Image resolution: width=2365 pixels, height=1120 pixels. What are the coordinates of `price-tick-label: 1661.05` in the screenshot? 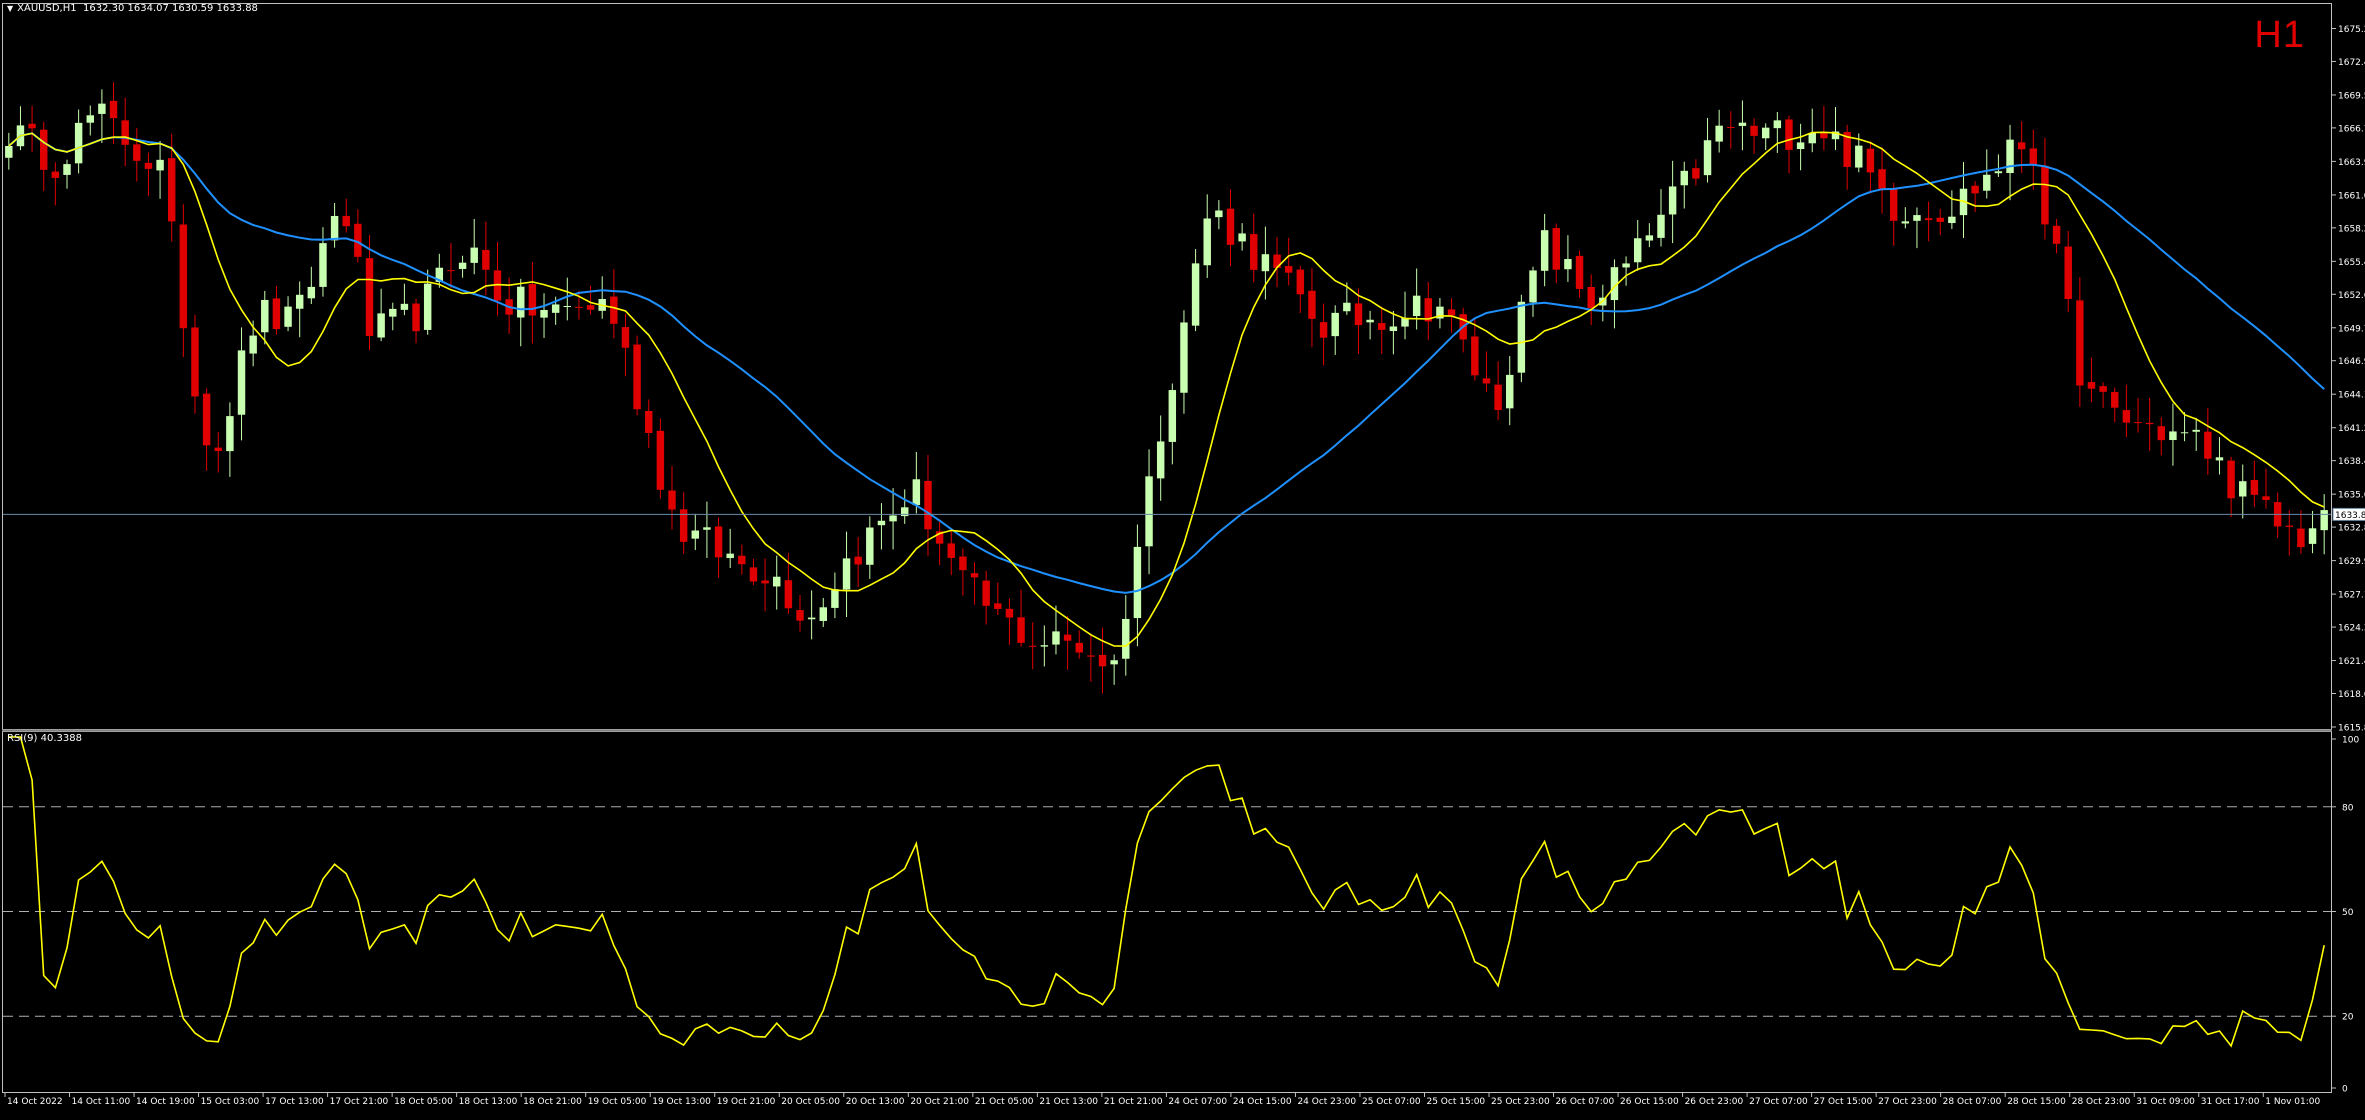 It's located at (2351, 196).